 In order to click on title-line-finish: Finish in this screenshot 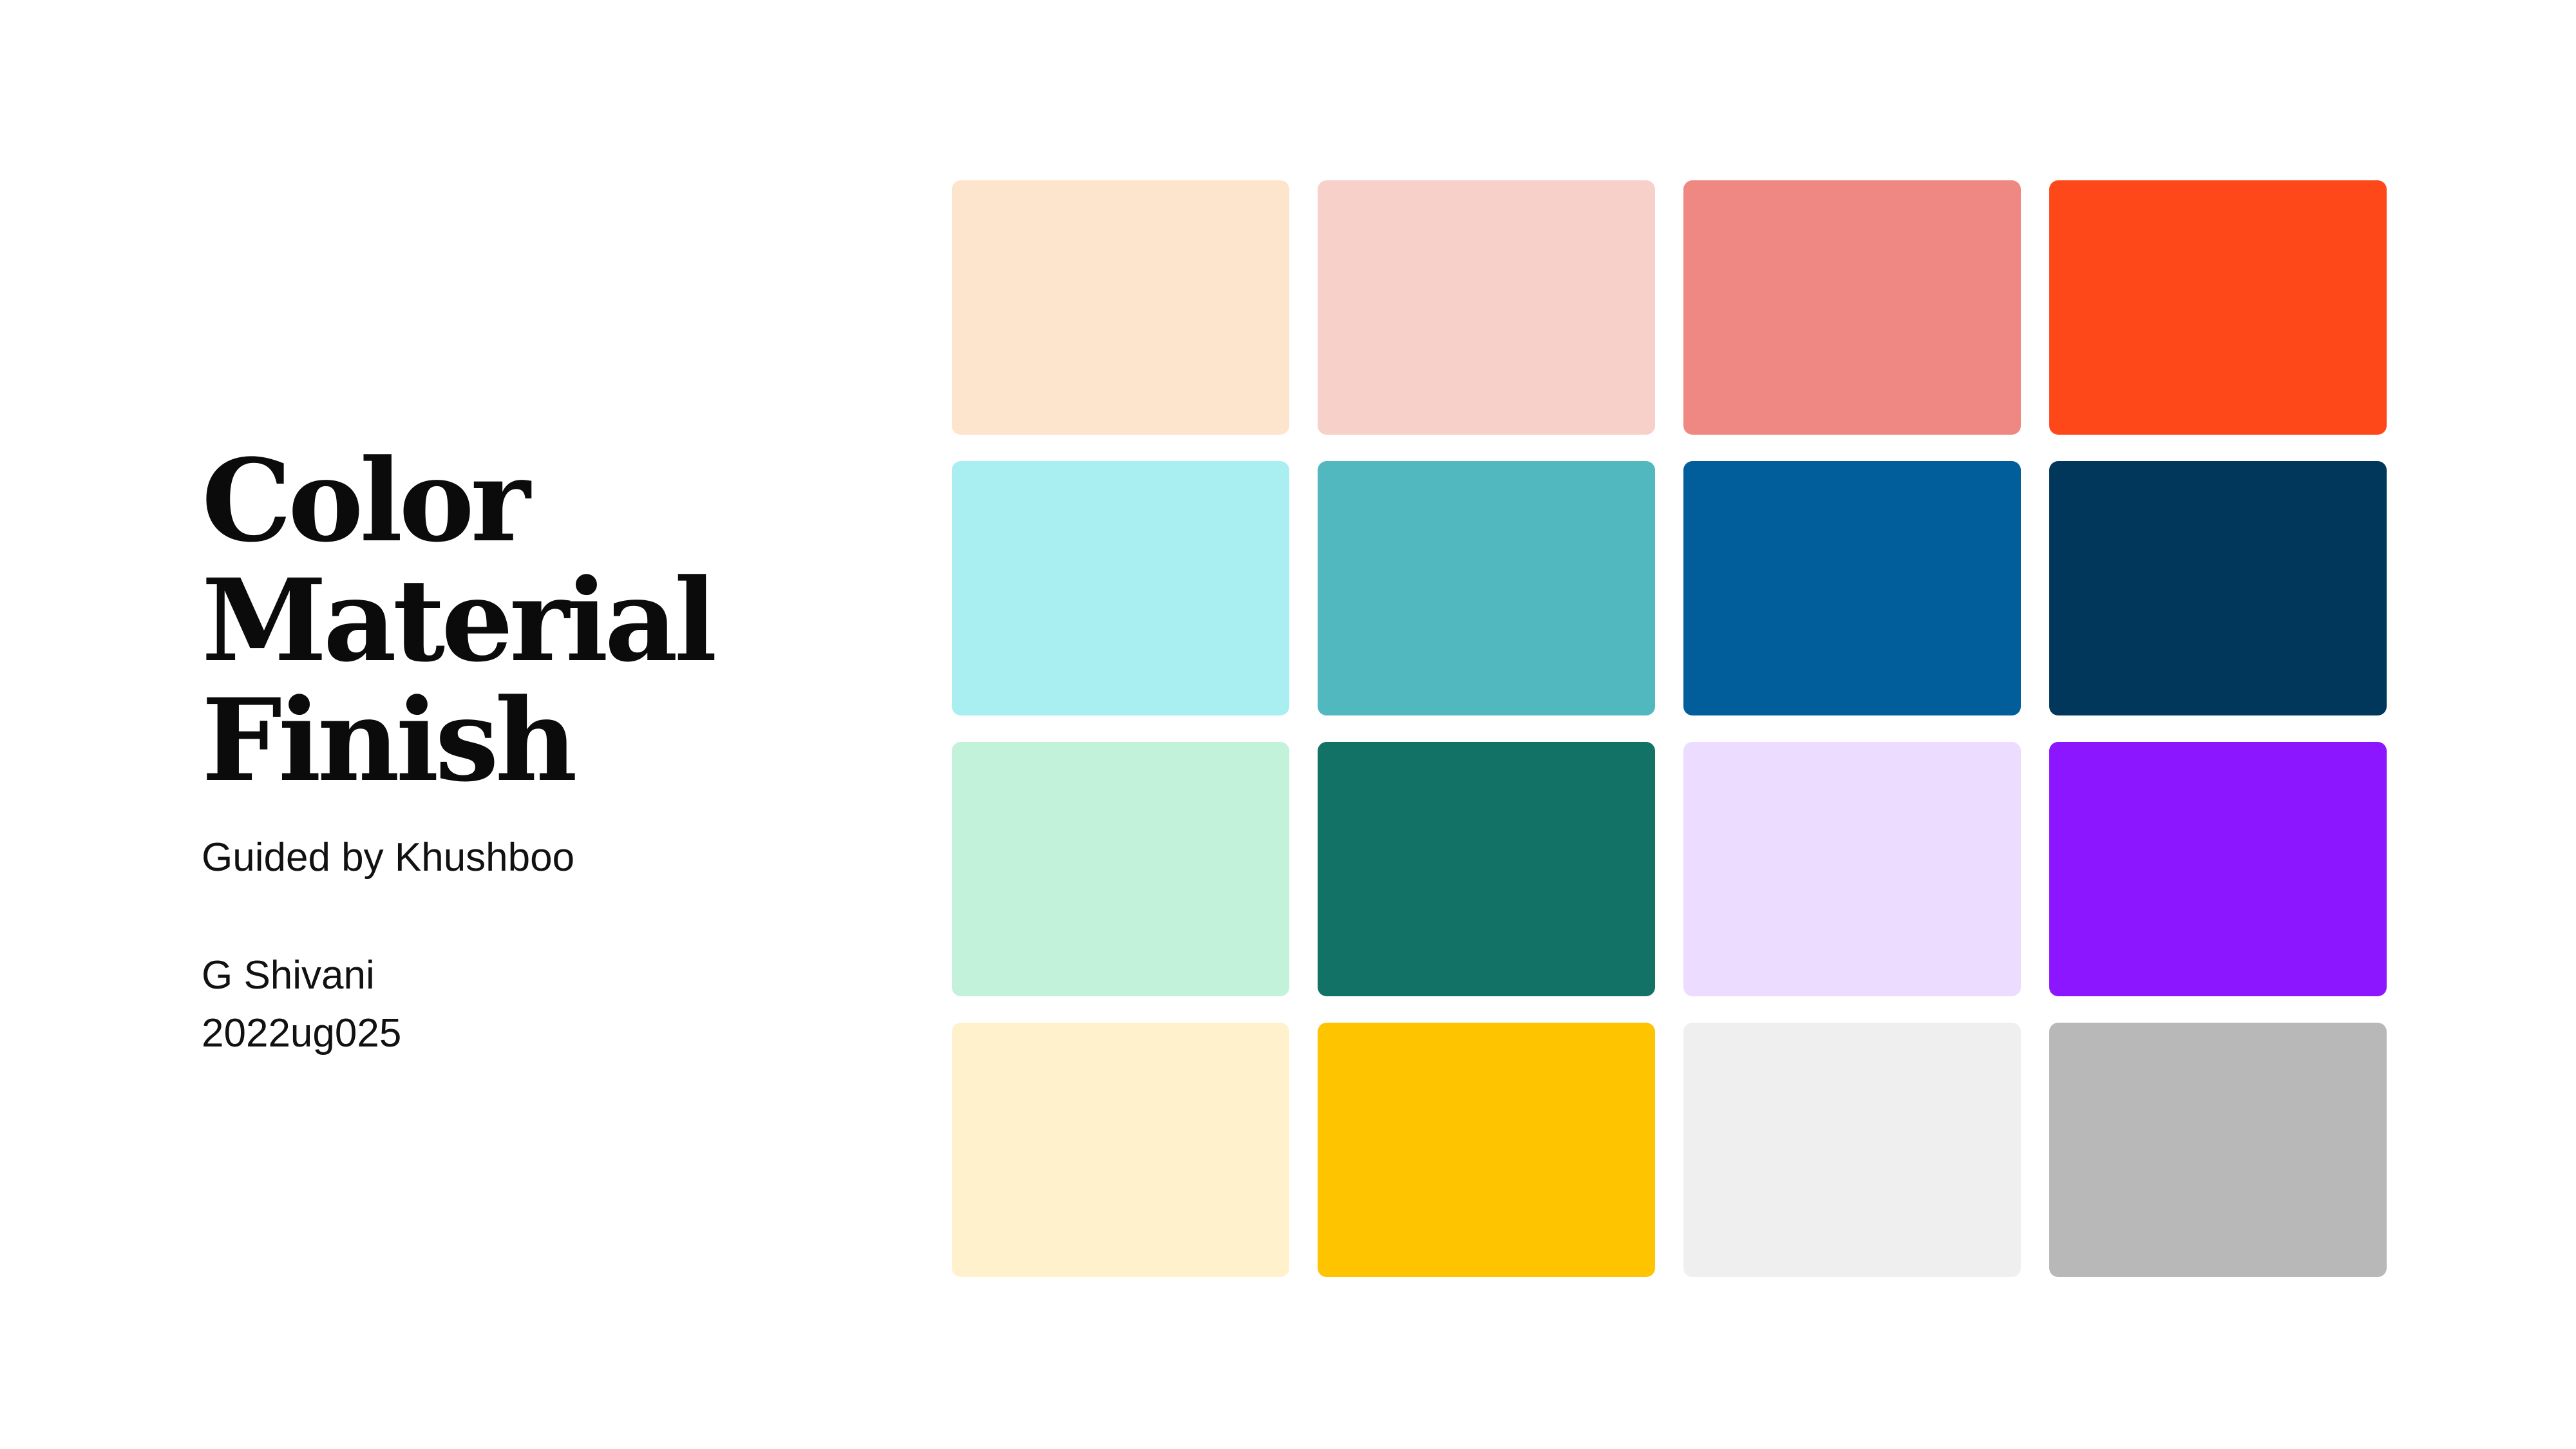, I will do `click(390, 741)`.